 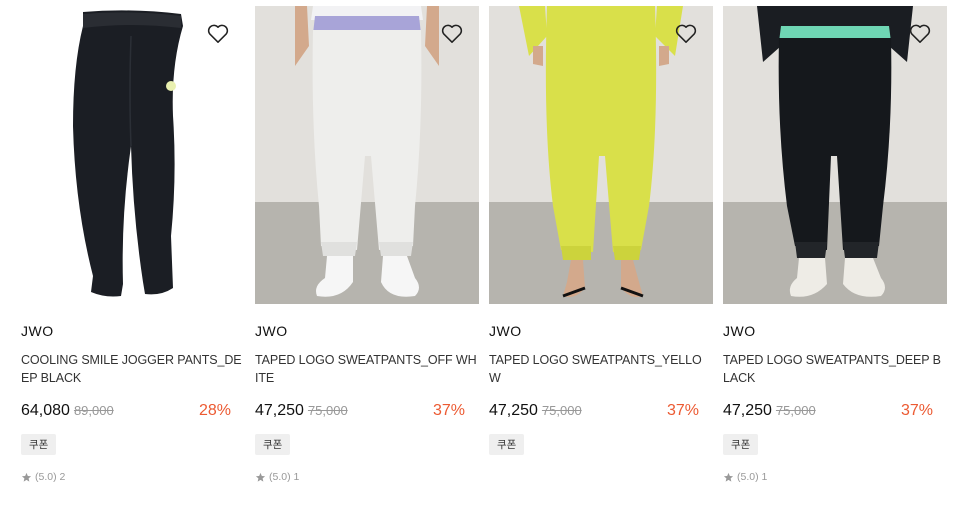 I want to click on off-white-sweatpants-image, so click(x=367, y=155).